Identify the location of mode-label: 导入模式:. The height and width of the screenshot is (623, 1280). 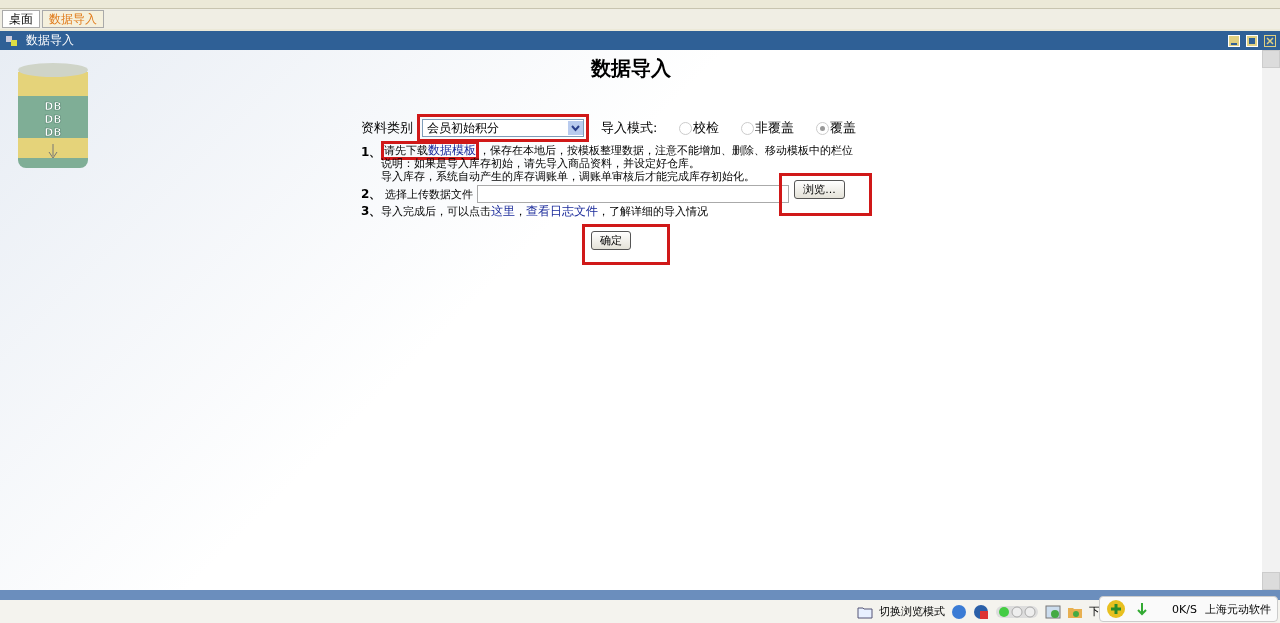
(629, 128).